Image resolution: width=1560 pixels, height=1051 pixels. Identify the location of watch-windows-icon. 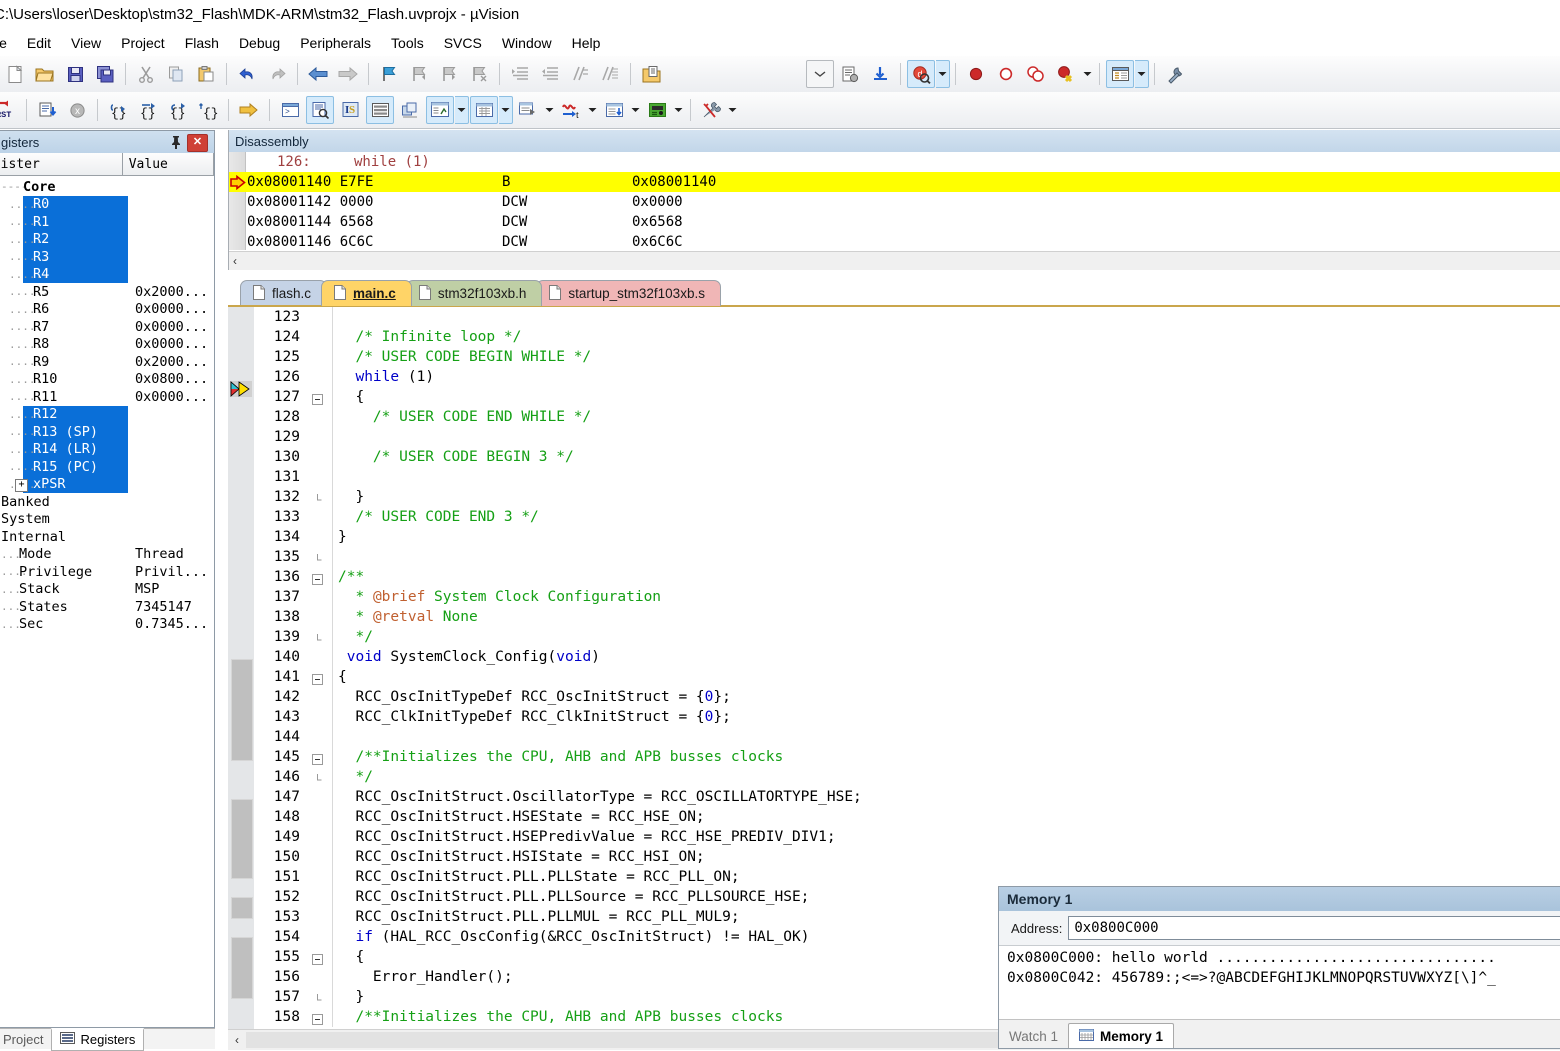
(440, 110).